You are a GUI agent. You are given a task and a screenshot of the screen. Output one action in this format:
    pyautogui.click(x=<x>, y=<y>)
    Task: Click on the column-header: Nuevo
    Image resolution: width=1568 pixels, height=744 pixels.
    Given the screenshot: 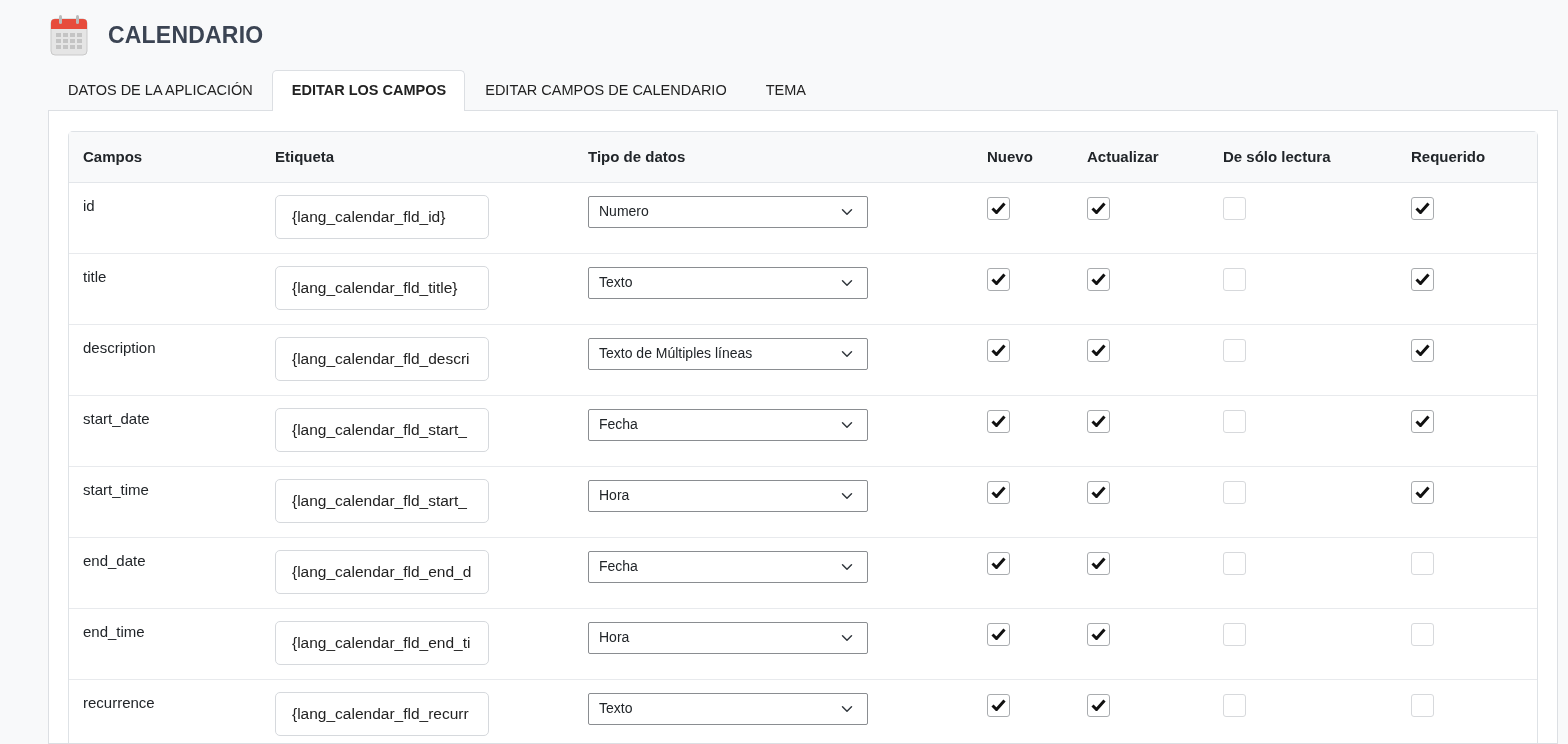 What is the action you would take?
    pyautogui.click(x=1010, y=156)
    